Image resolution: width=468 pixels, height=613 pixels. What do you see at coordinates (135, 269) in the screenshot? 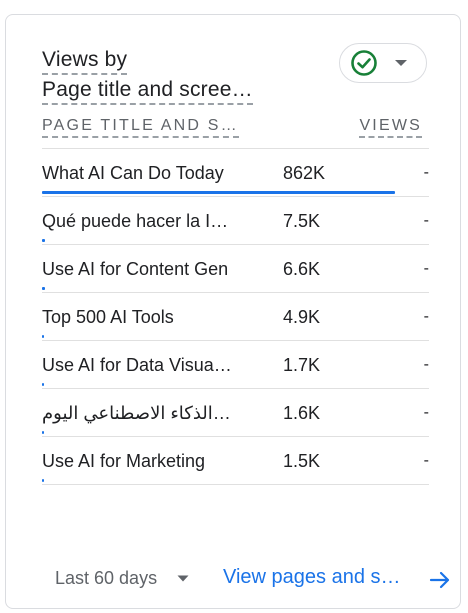
I see `row-page-title: Use AI for Content Gen` at bounding box center [135, 269].